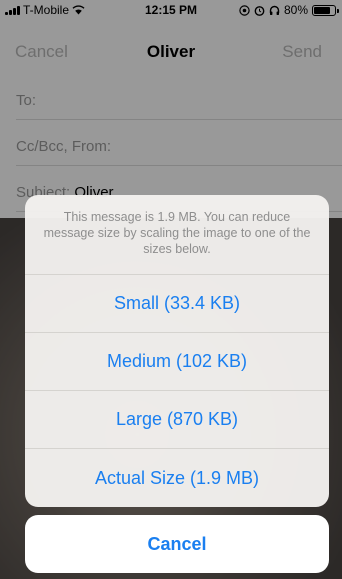 Image resolution: width=342 pixels, height=579 pixels. I want to click on size-option-actual: Actual Size (1.9 MB), so click(177, 478).